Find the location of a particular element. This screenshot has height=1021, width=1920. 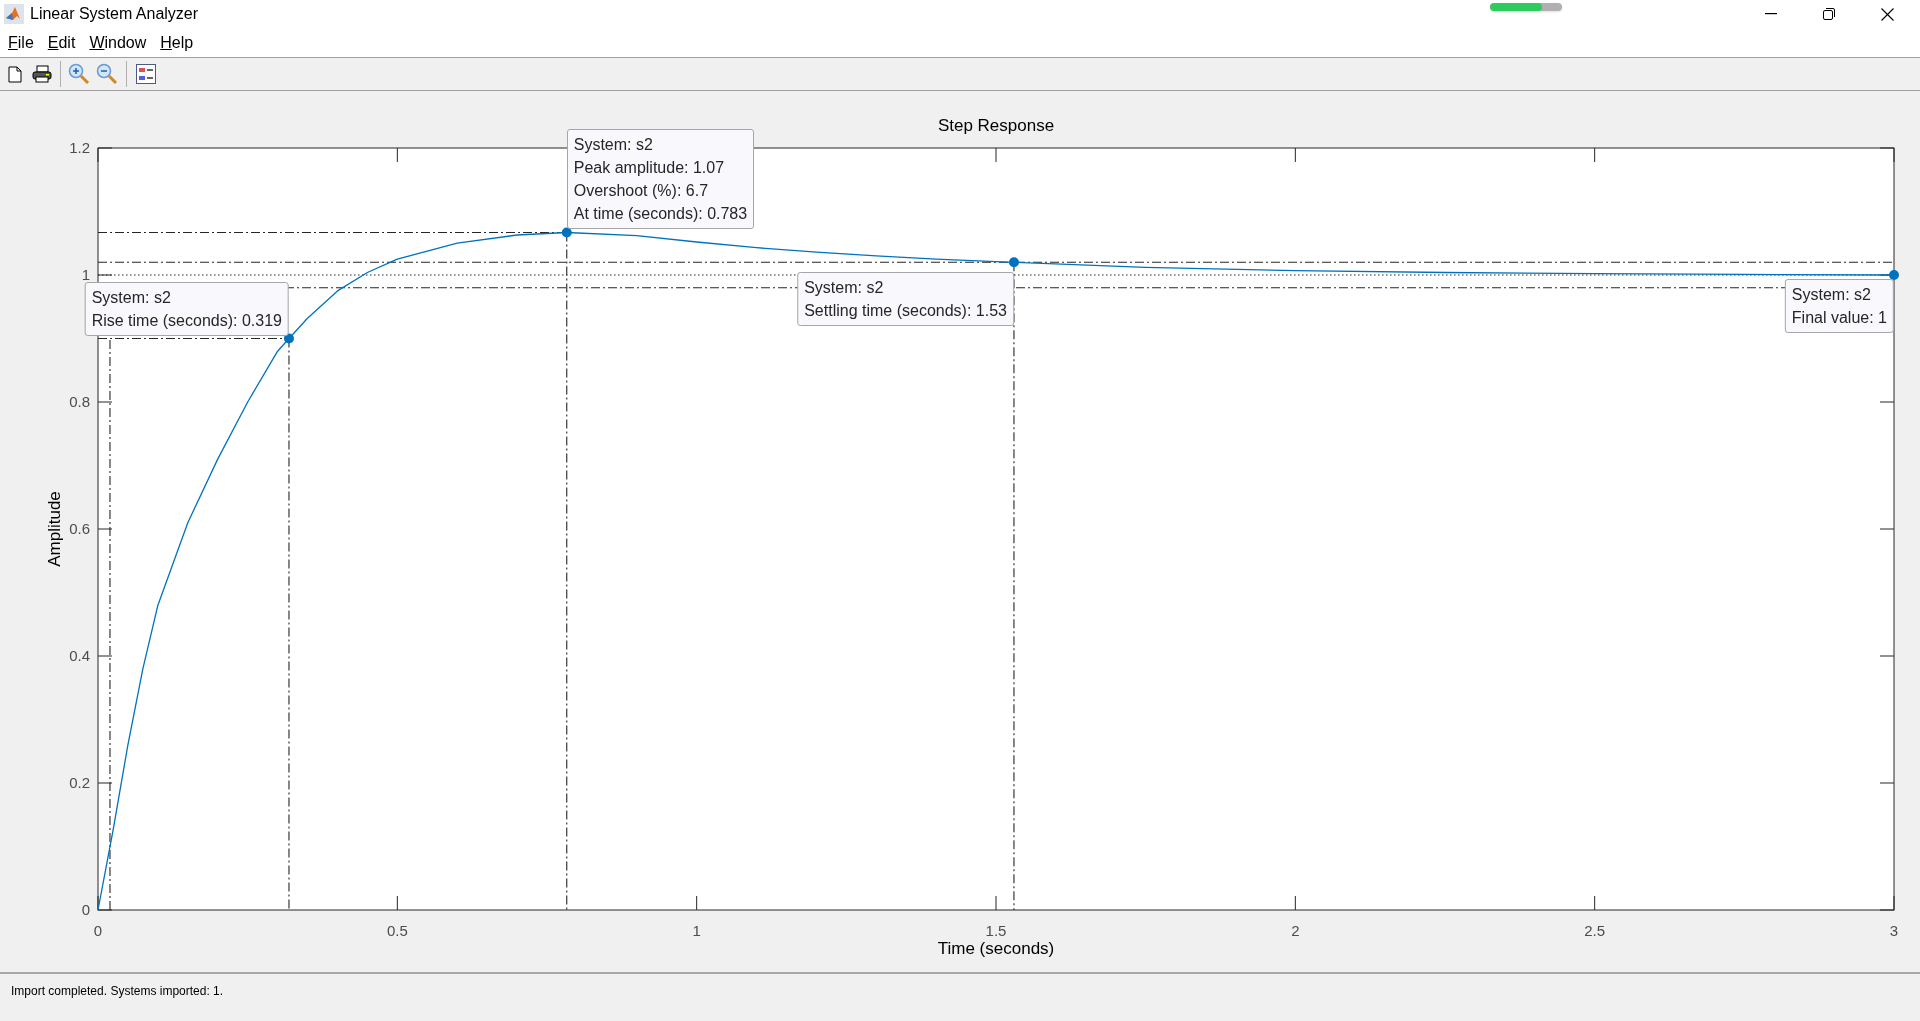

data-tip: System: s2 Peak amplitude: 1.07 Overshoot (%): 6.7 At time (seconds): 0.783 is located at coordinates (660, 179).